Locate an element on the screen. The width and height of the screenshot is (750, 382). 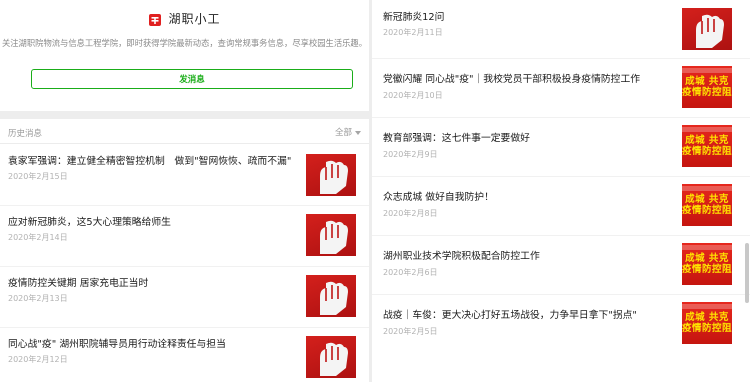
filter-dropdown: 全部 is located at coordinates (348, 132).